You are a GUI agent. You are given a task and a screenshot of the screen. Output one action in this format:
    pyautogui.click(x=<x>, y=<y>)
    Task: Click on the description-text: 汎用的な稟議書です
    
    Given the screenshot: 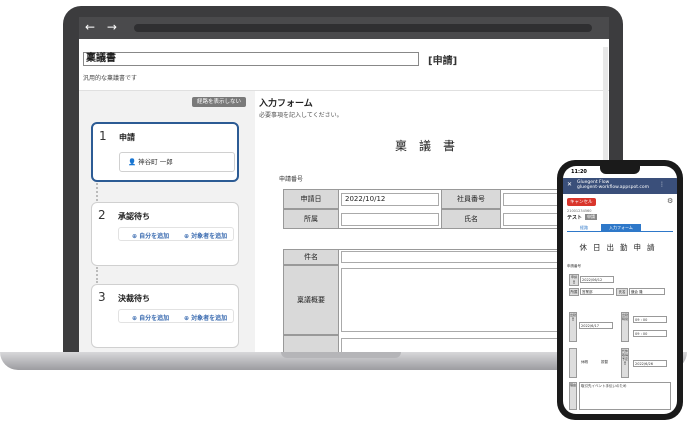 What is the action you would take?
    pyautogui.click(x=110, y=78)
    